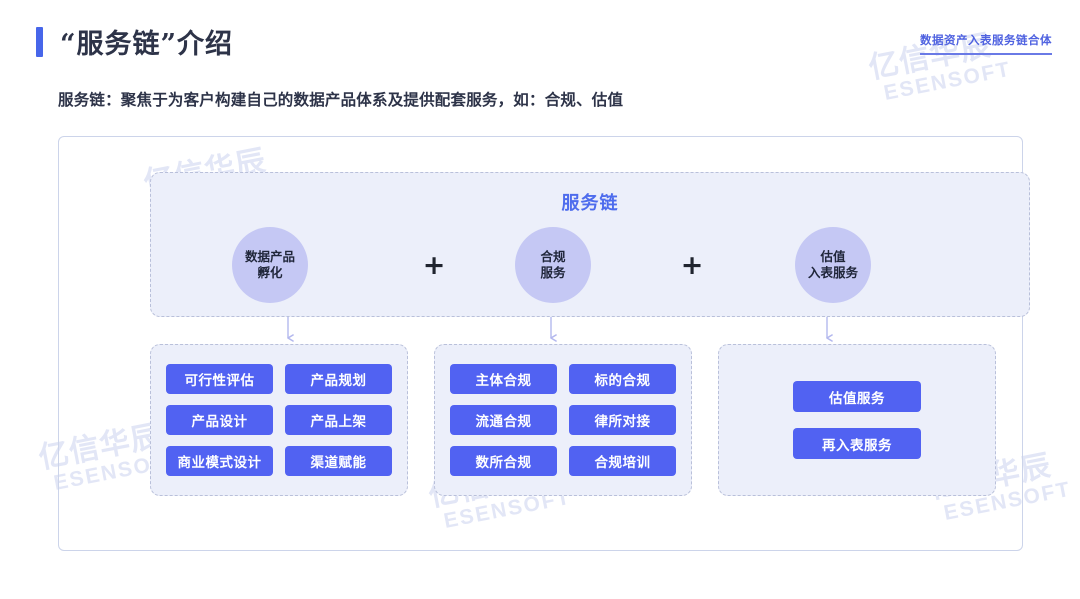  What do you see at coordinates (219, 379) in the screenshot?
I see `chip-item: 可行性评估` at bounding box center [219, 379].